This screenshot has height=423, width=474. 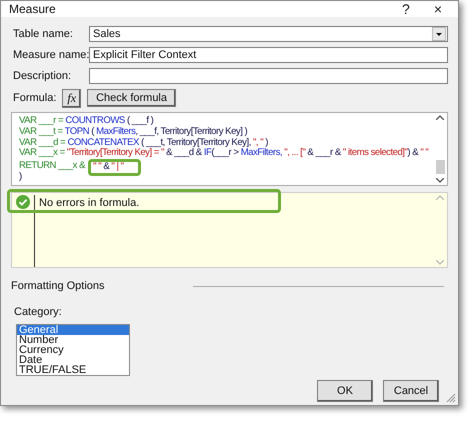 What do you see at coordinates (72, 98) in the screenshot?
I see `function-button: fx` at bounding box center [72, 98].